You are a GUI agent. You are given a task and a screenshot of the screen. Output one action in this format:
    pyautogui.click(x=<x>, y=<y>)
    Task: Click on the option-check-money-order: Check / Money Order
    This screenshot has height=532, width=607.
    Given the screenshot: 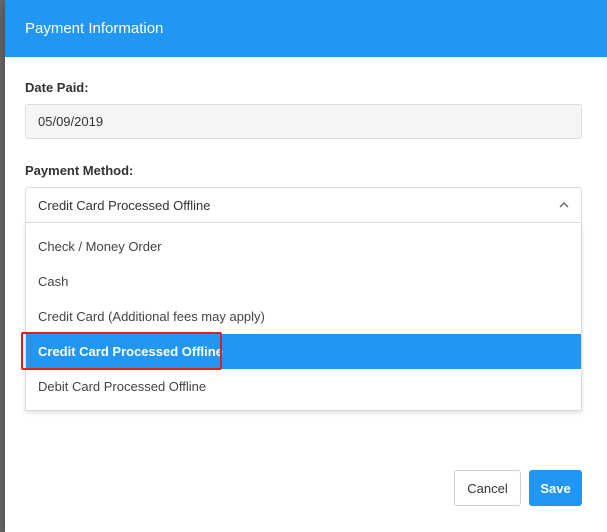 What is the action you would take?
    pyautogui.click(x=303, y=246)
    